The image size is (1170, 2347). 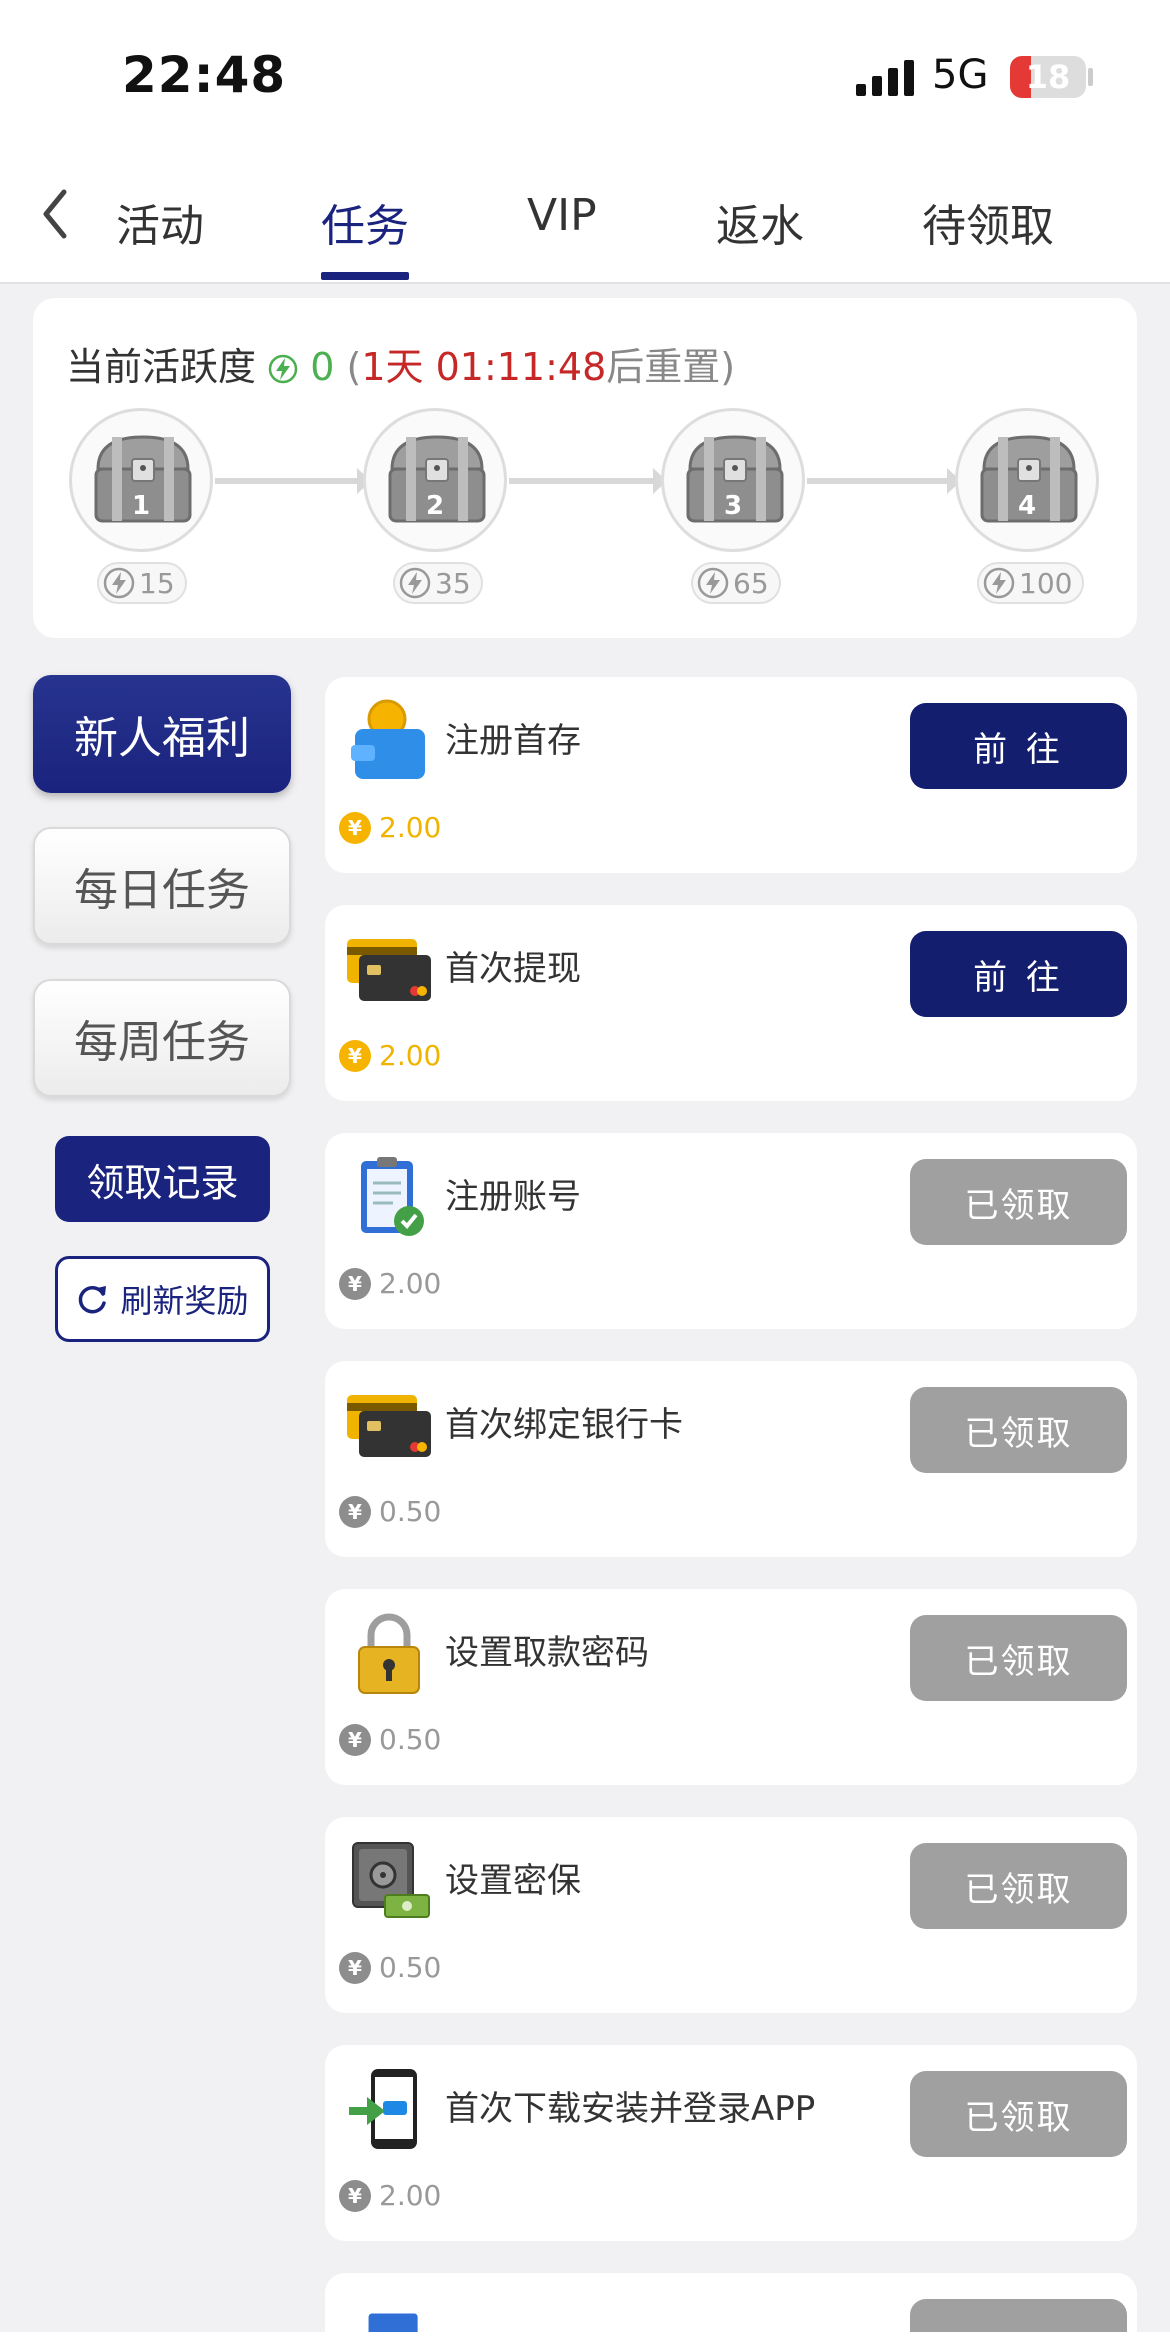 What do you see at coordinates (391, 1880) in the screenshot?
I see `safe-box-icon` at bounding box center [391, 1880].